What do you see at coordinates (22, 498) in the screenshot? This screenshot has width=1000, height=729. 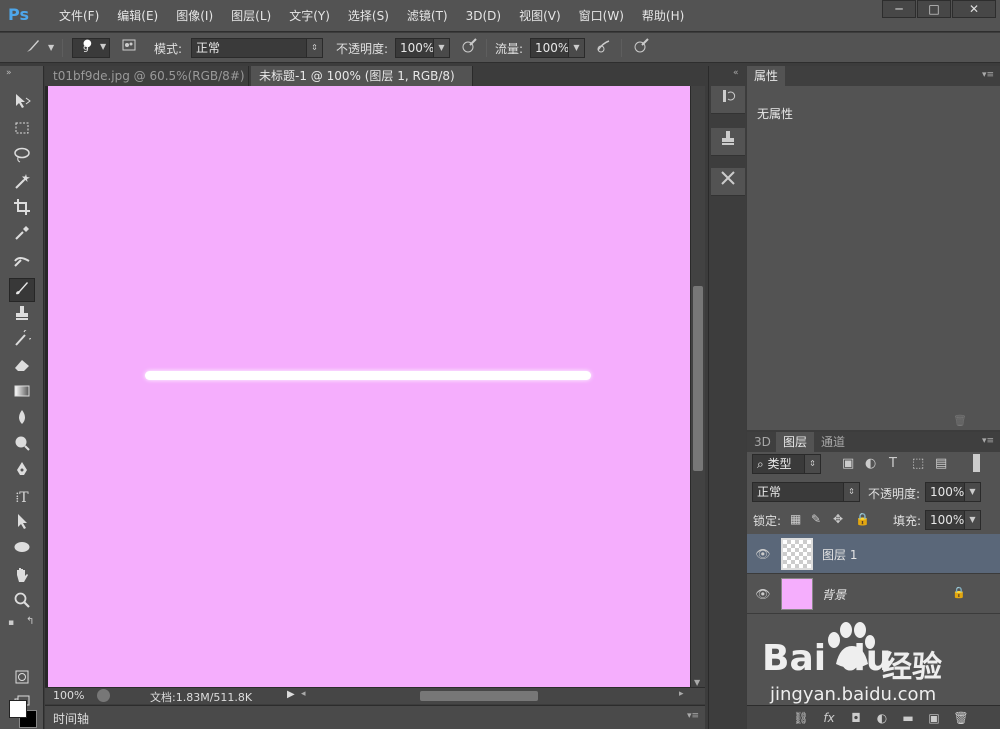 I see `type-tool-icon: ⁞T` at bounding box center [22, 498].